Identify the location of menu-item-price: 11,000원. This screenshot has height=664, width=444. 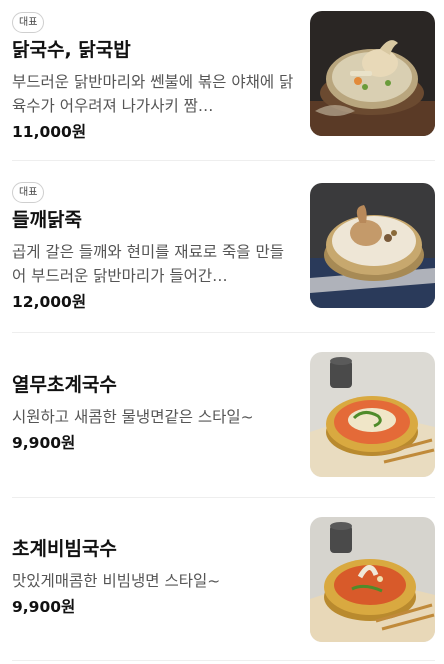
(49, 132).